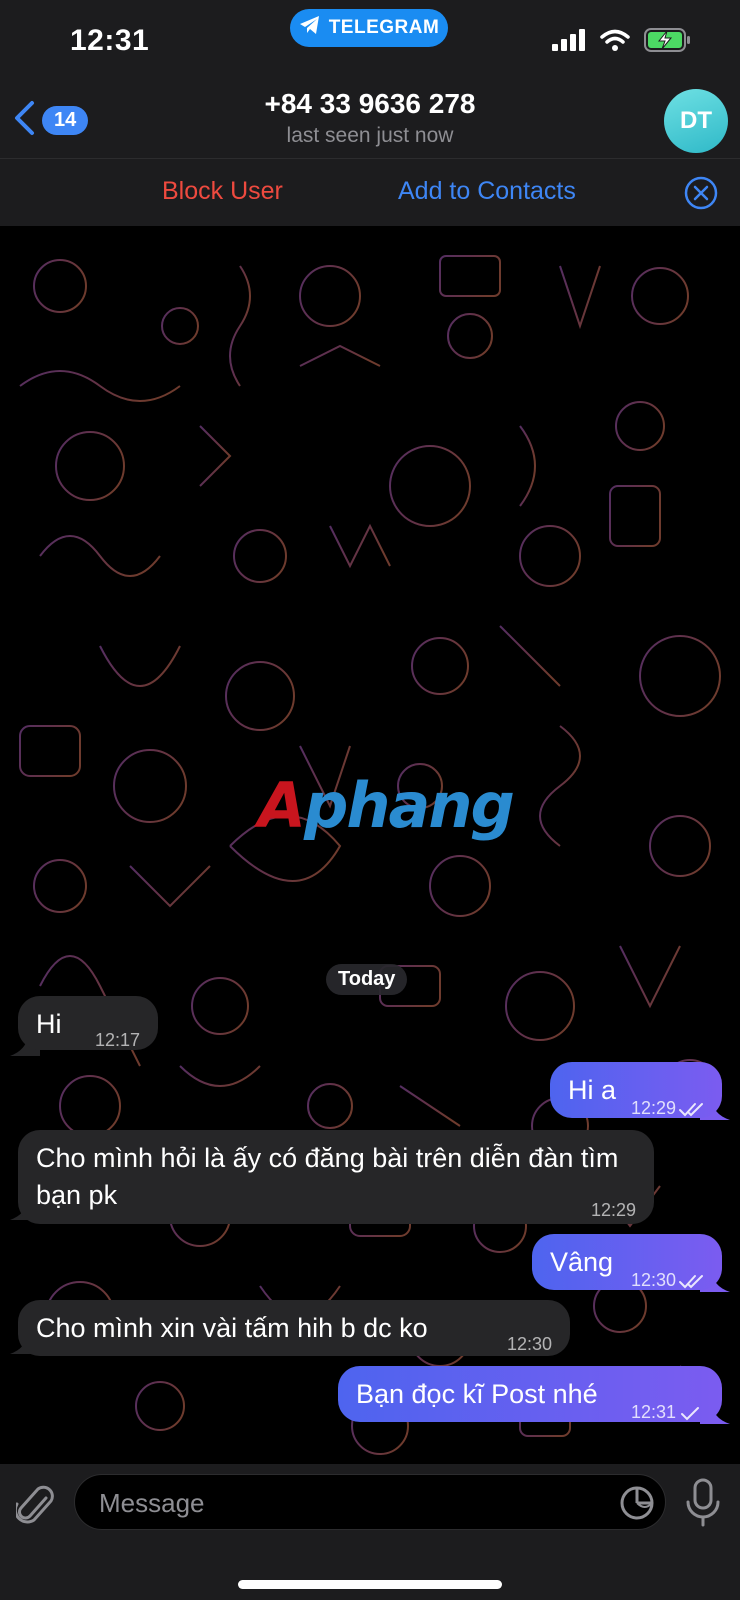 This screenshot has width=740, height=1600. Describe the element at coordinates (117, 1040) in the screenshot. I see `message-time: 12:17` at that location.